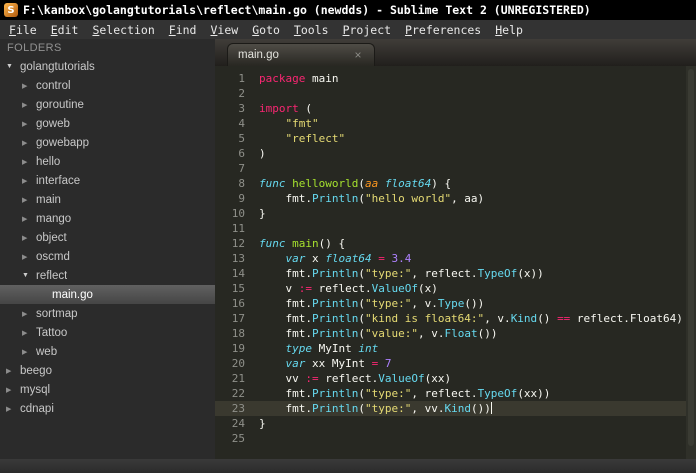 The width and height of the screenshot is (696, 473). I want to click on line-number: 2, so click(241, 93).